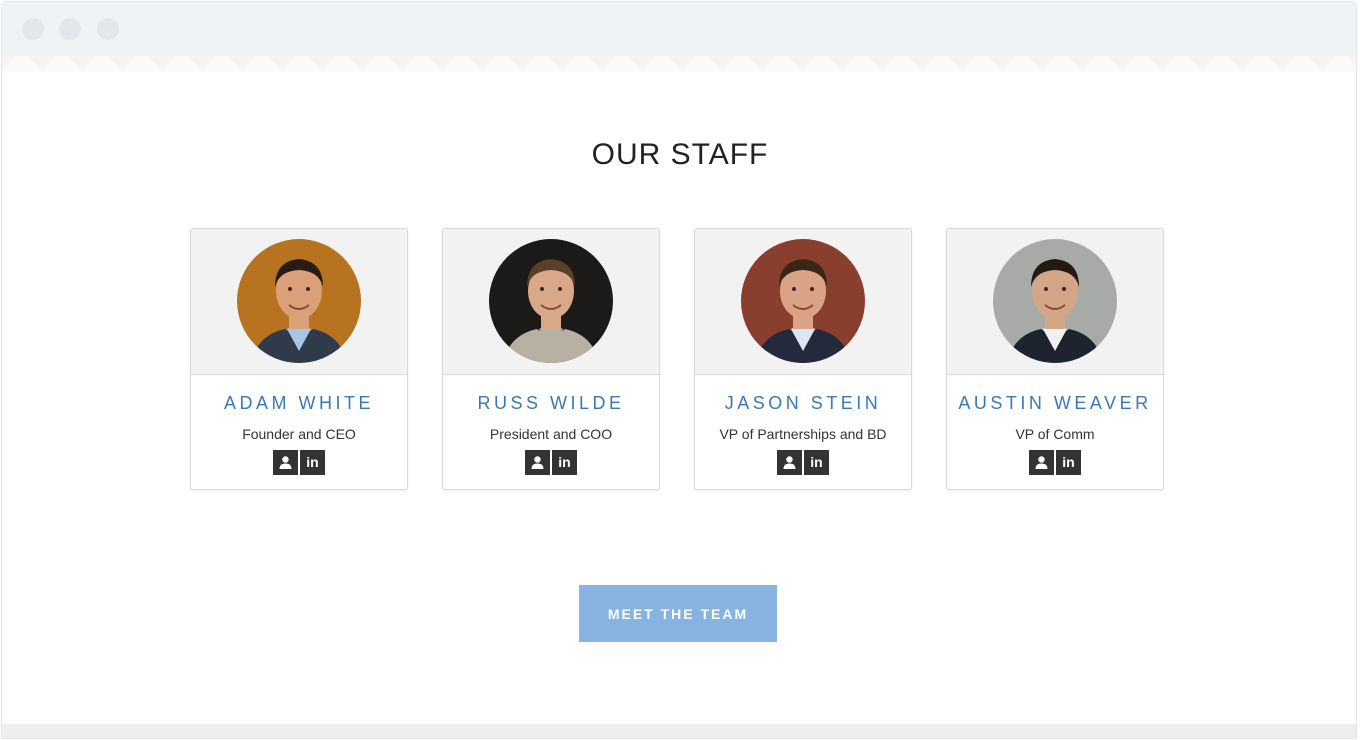 The width and height of the screenshot is (1360, 740). What do you see at coordinates (1055, 434) in the screenshot?
I see `staff-role: VP of Comm` at bounding box center [1055, 434].